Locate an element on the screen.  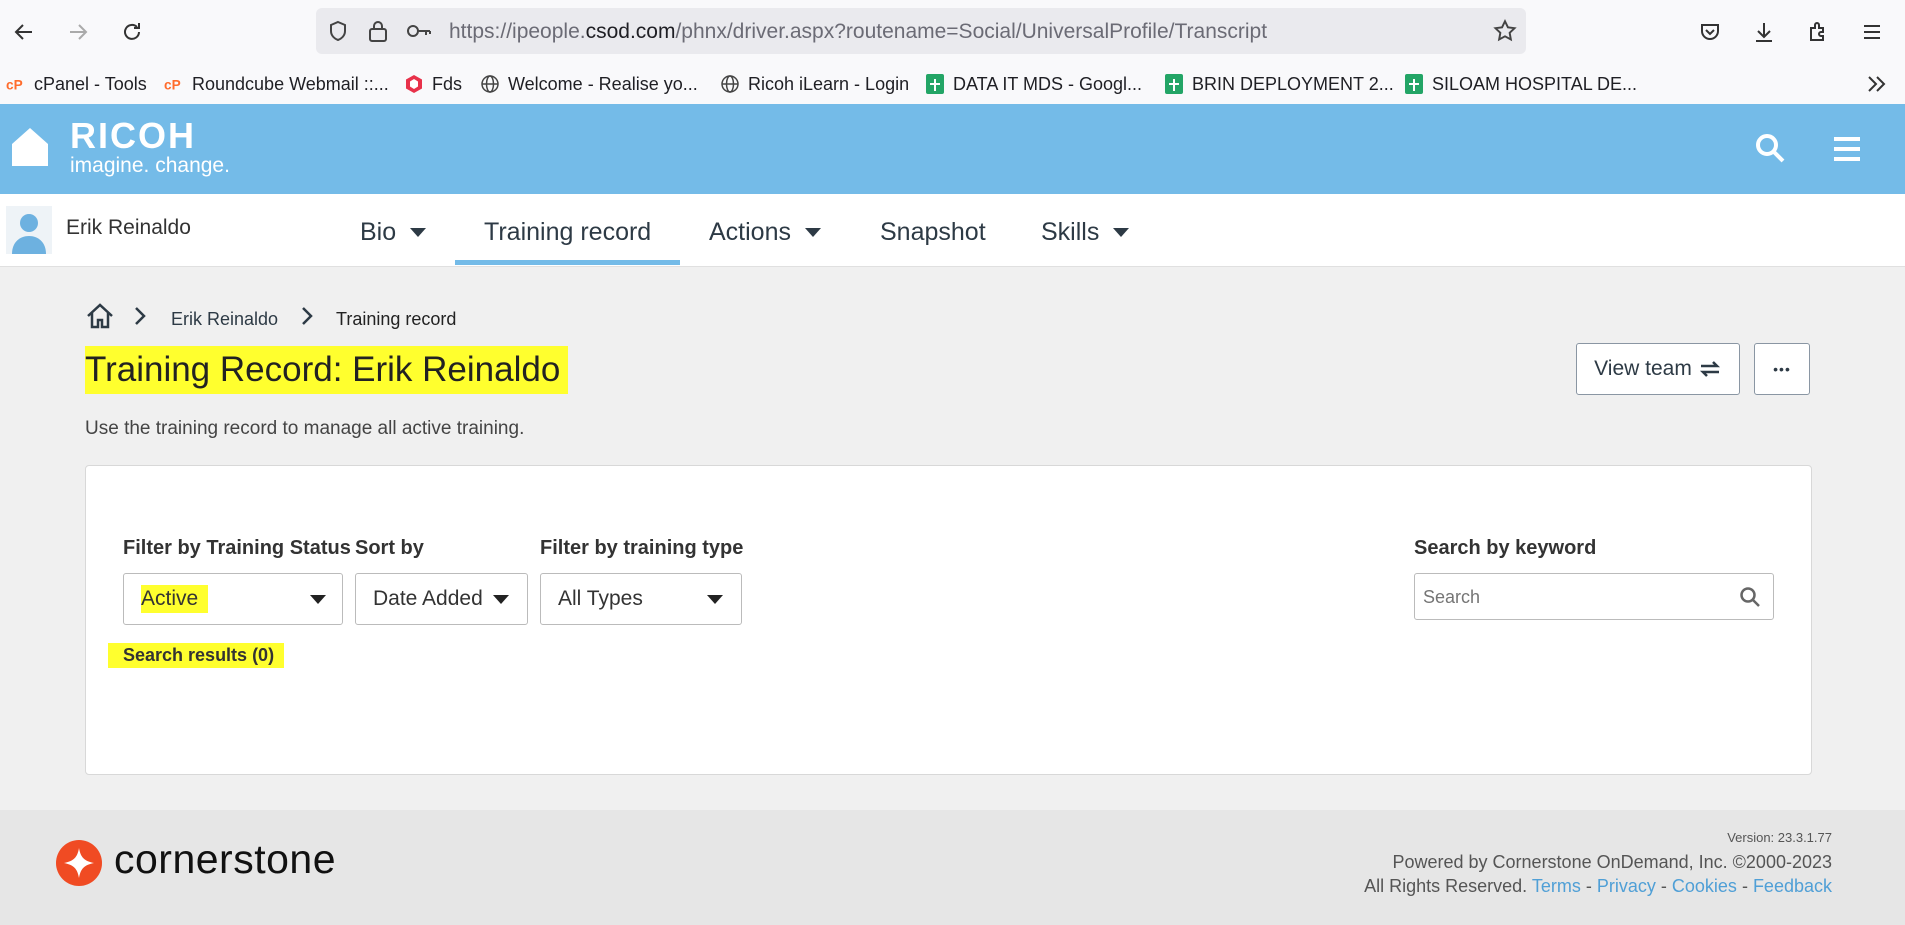
profile-user-name: Erik Reinaldo is located at coordinates (128, 227).